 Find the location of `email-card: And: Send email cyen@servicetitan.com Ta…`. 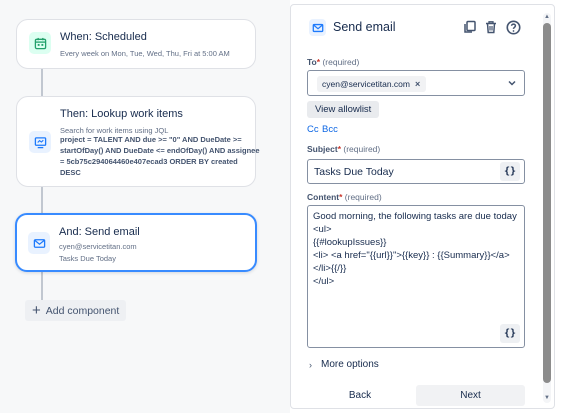

email-card: And: Send email cyen@servicetitan.com Ta… is located at coordinates (136, 242).